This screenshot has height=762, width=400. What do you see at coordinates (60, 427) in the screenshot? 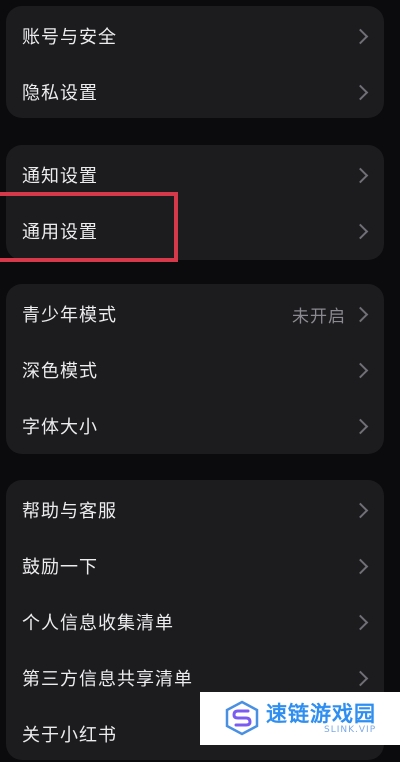
I see `row-label: 字体大小` at bounding box center [60, 427].